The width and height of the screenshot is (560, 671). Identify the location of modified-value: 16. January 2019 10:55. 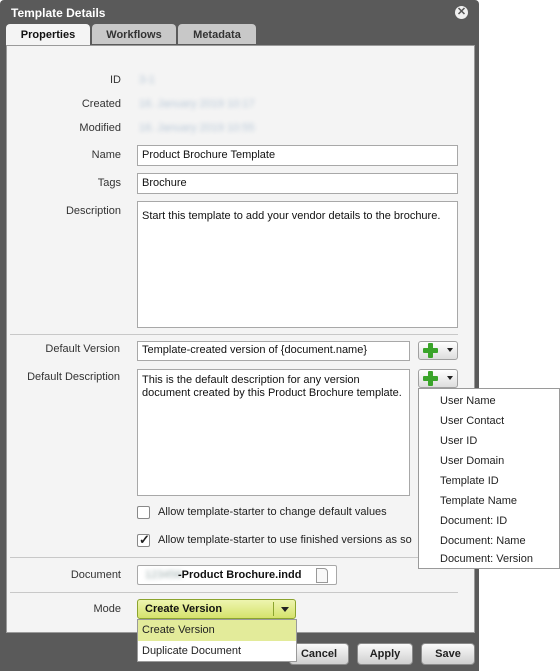
(197, 128).